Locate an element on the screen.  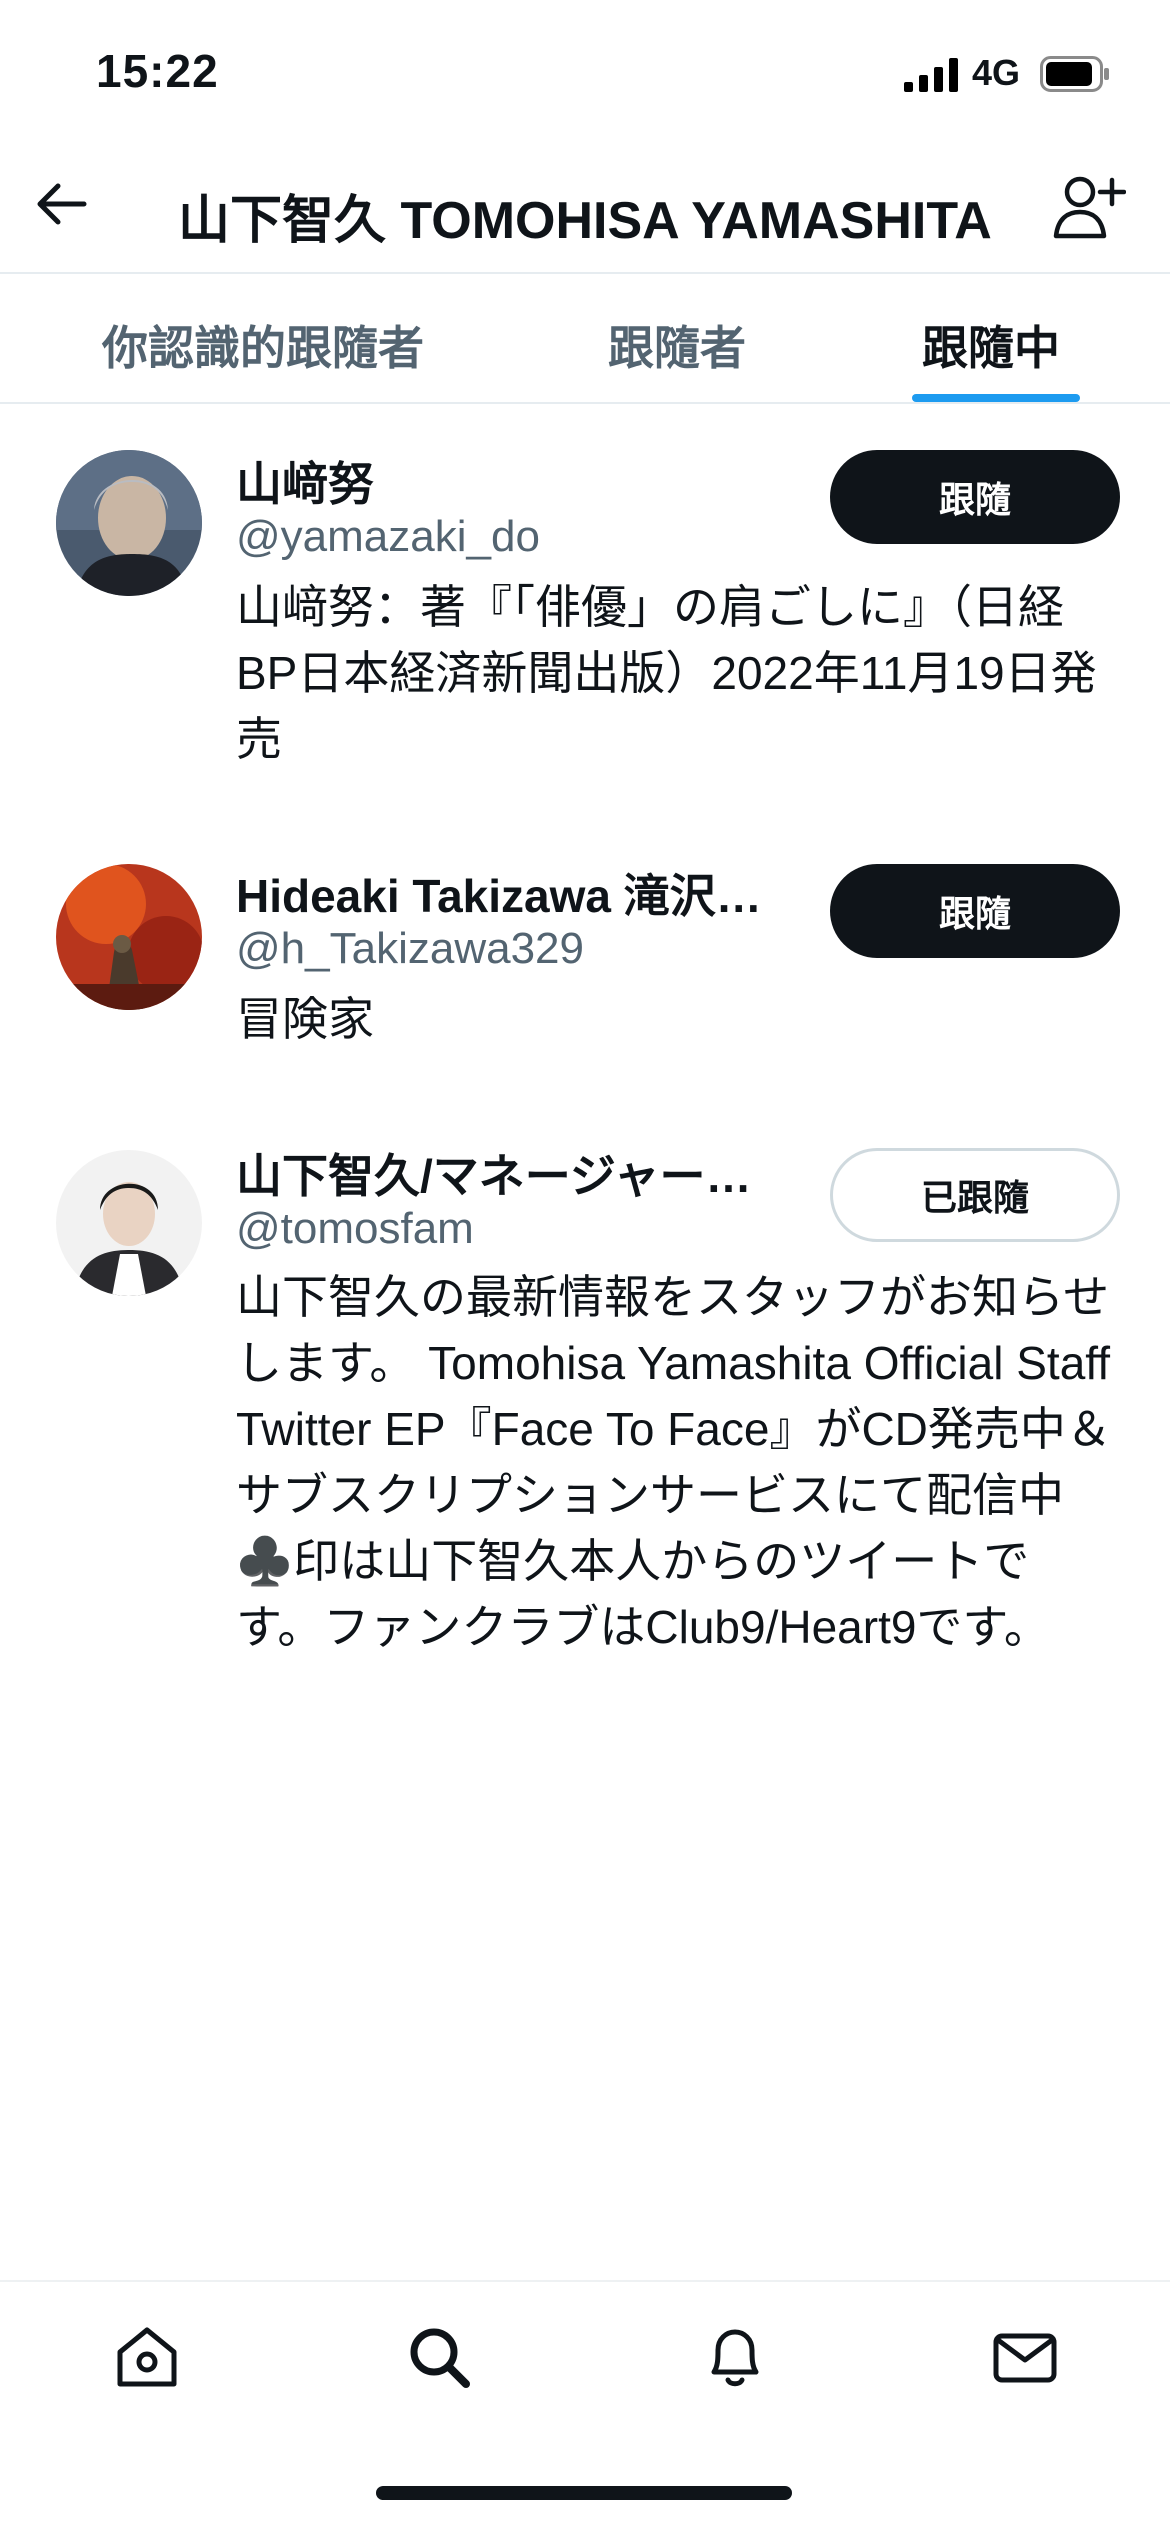
bell-icon is located at coordinates (735, 2357).